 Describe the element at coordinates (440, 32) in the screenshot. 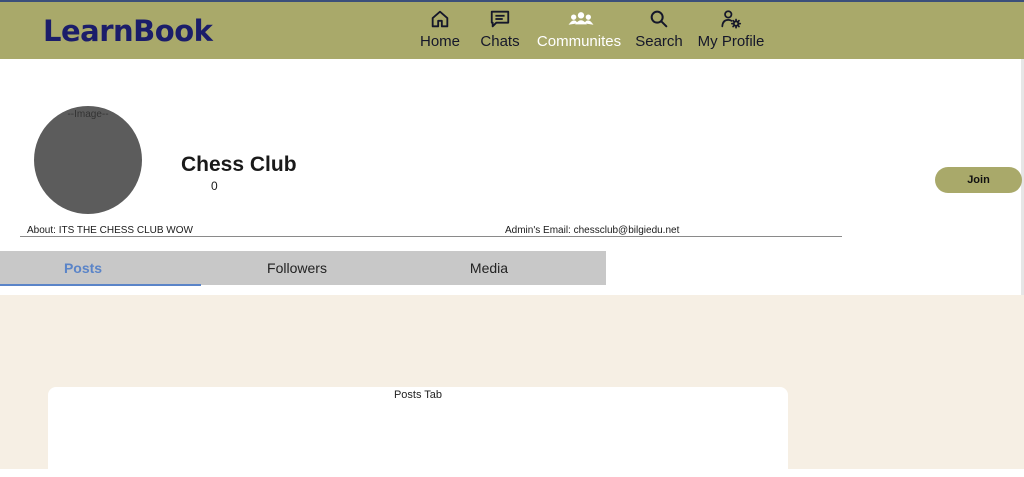

I see `nav-item-home: Home` at that location.